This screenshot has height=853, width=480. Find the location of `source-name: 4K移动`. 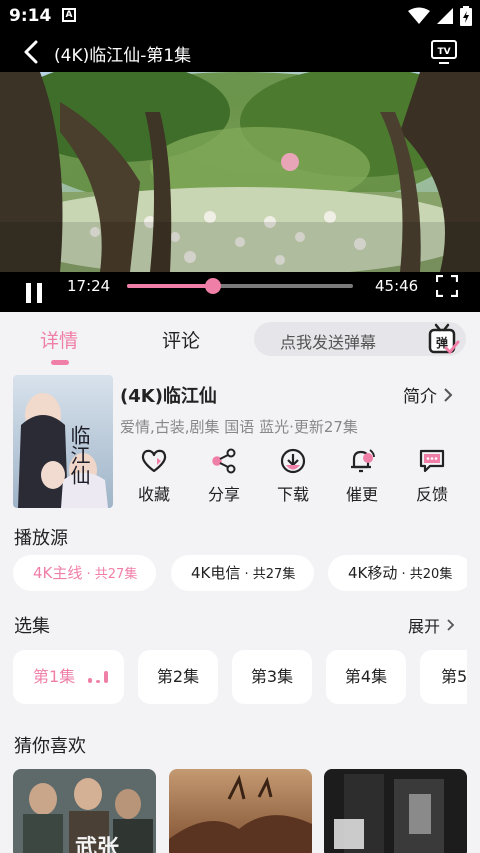

source-name: 4K移动 is located at coordinates (373, 573).